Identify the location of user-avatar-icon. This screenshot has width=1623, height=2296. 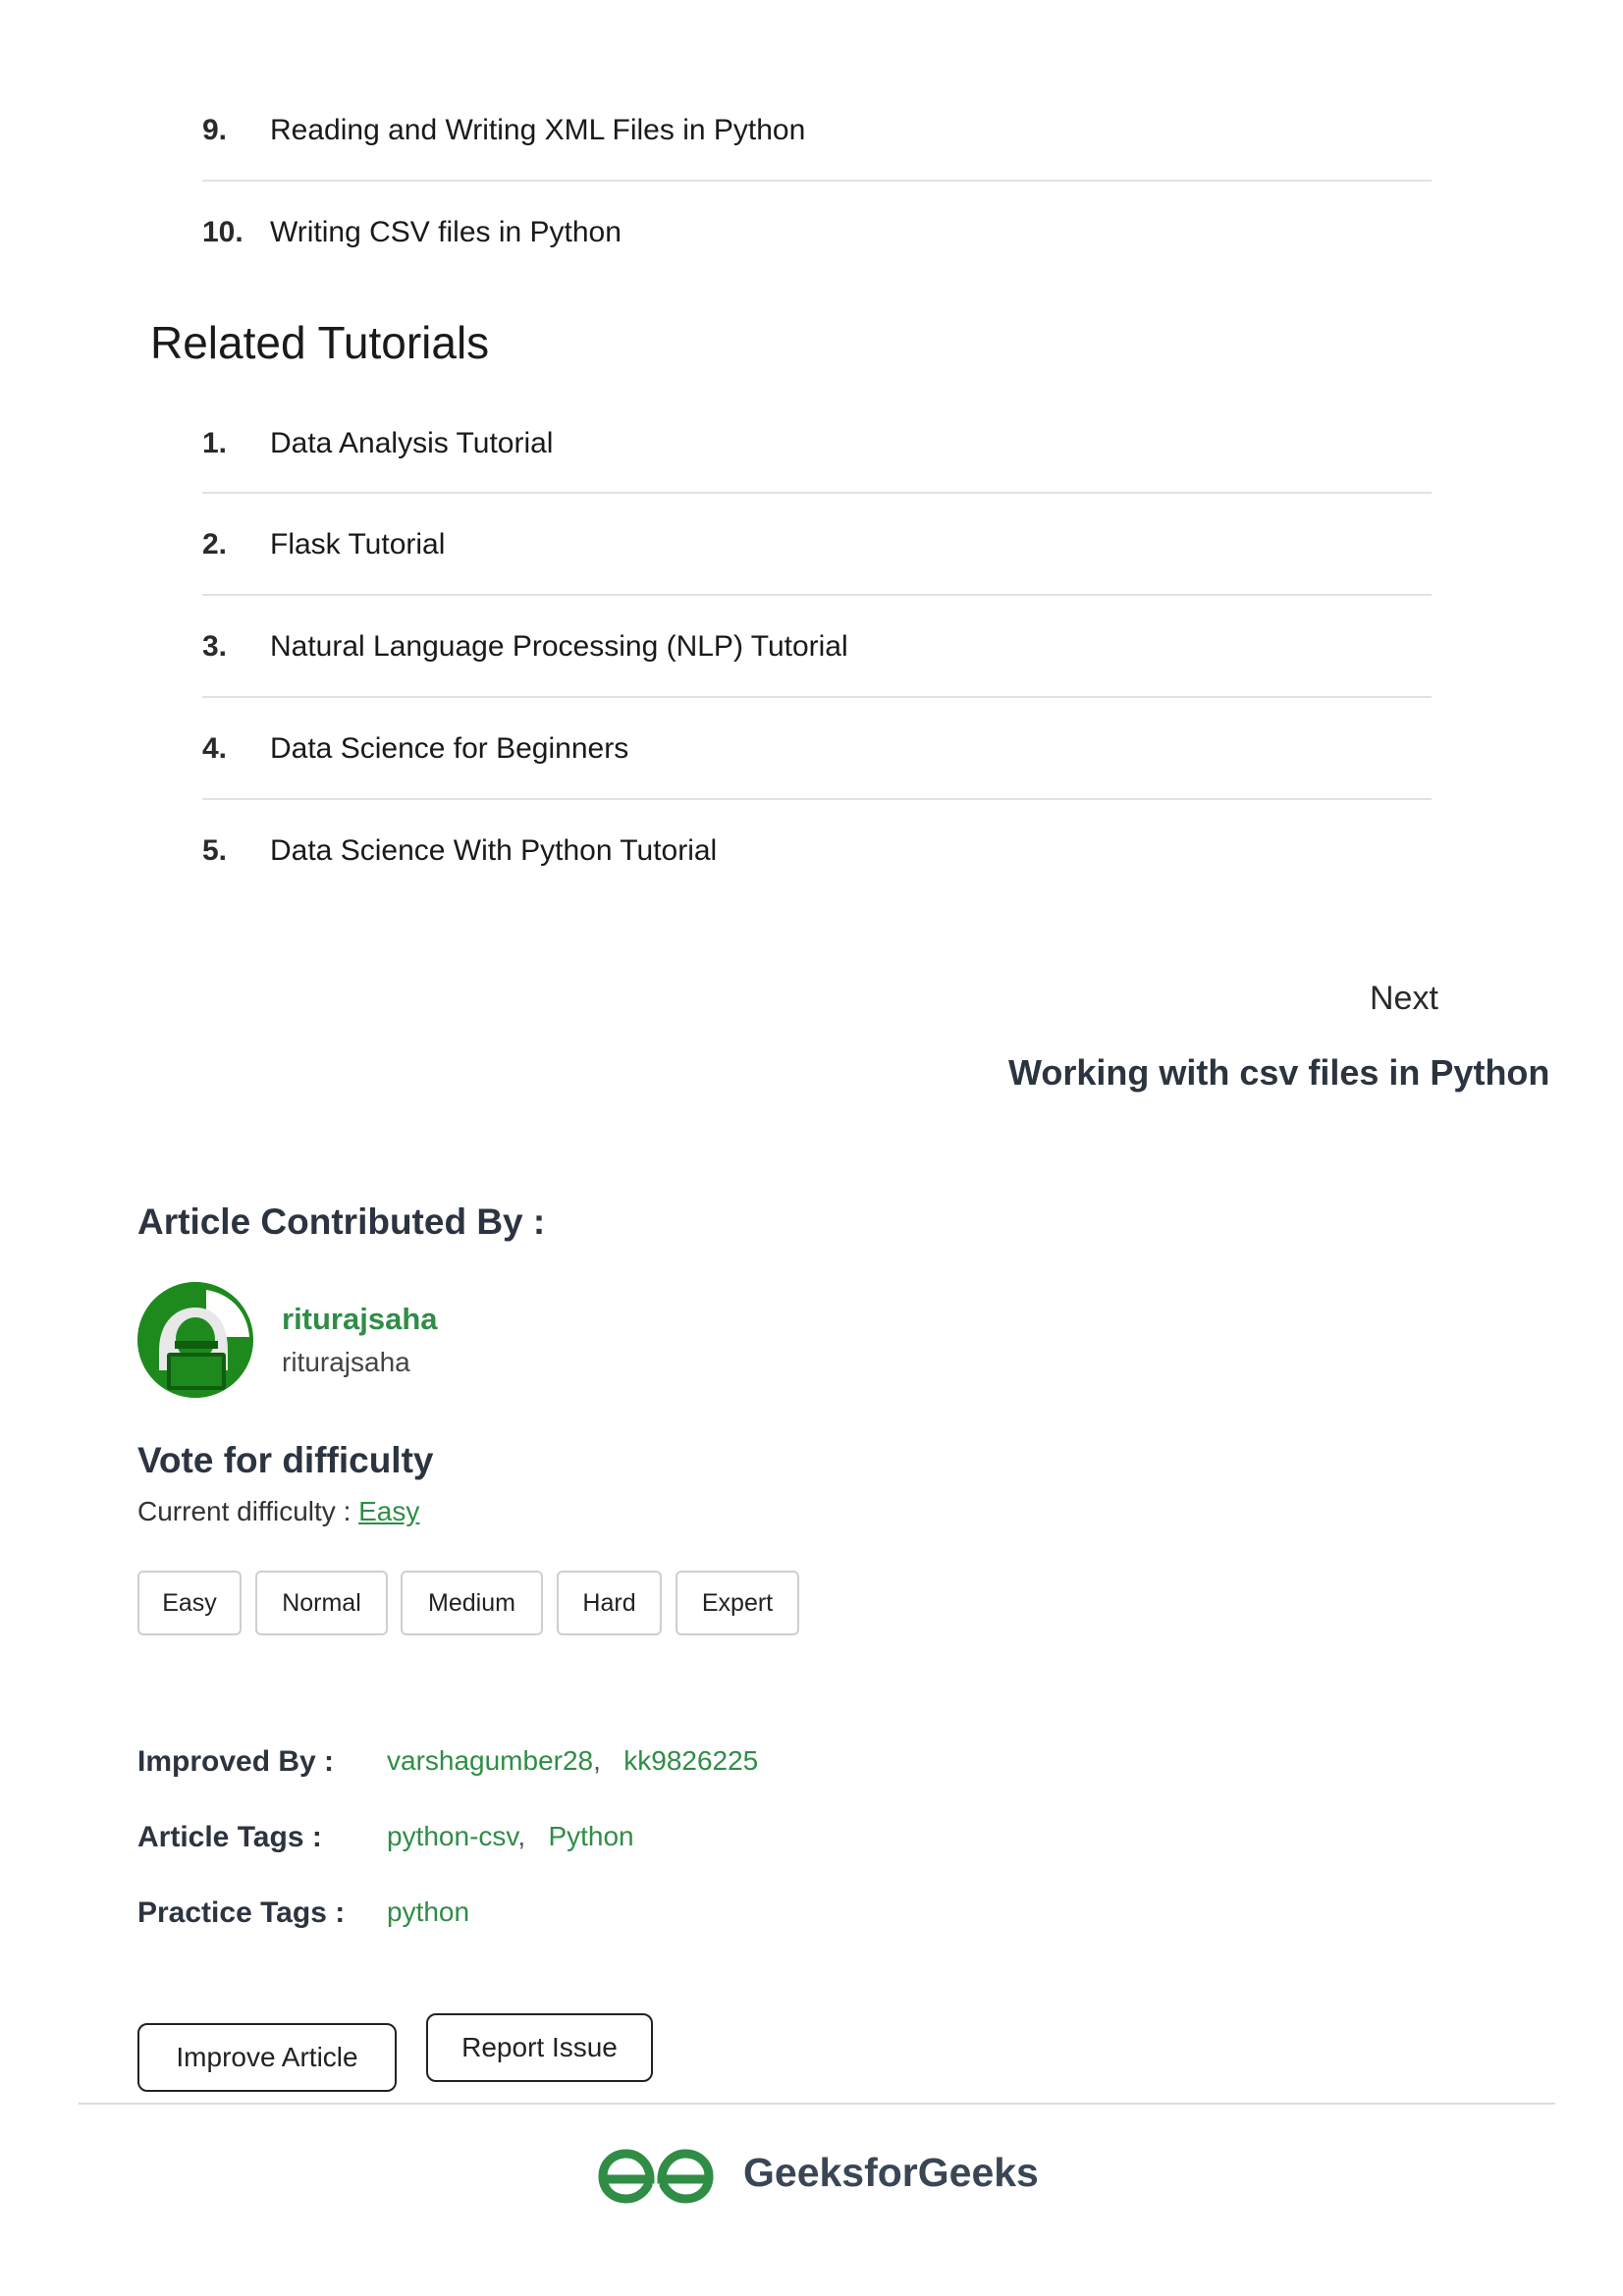
(195, 1340).